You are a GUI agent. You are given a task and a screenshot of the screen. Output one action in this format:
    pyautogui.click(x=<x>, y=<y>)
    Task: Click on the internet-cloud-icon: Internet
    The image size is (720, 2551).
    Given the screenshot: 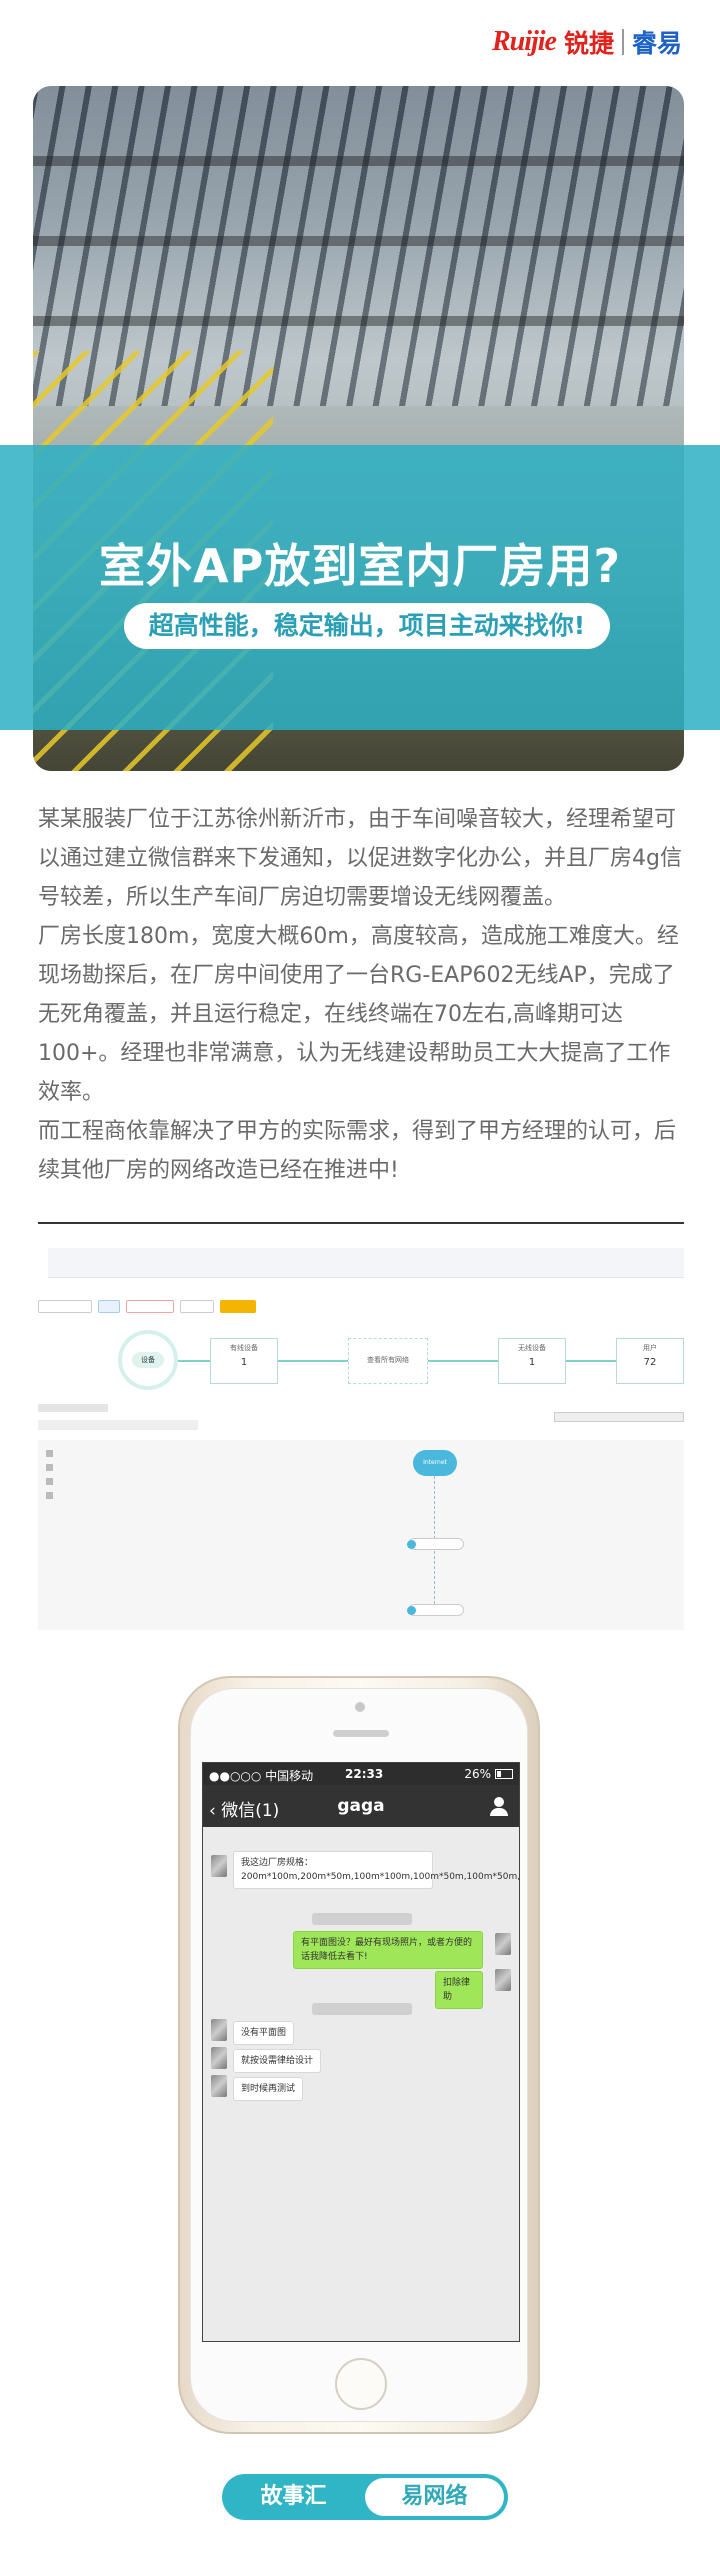 What is the action you would take?
    pyautogui.click(x=435, y=1463)
    